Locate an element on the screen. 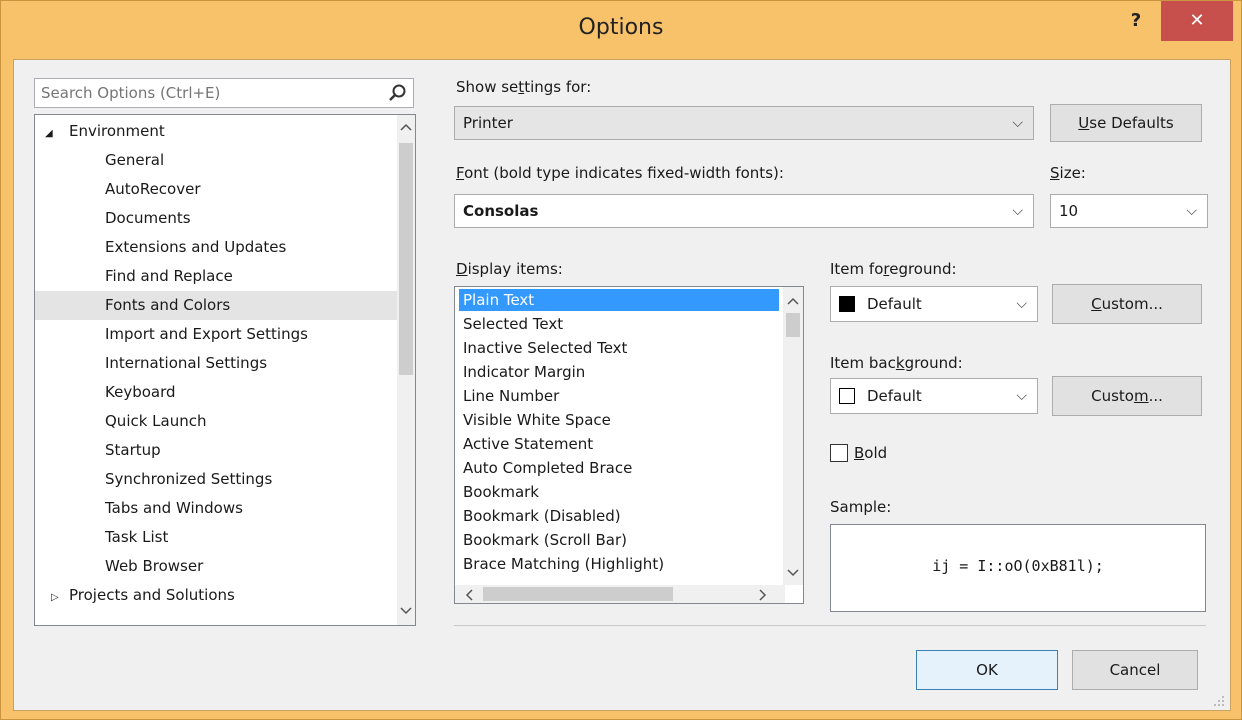  tree-item-label: Fonts and Colors is located at coordinates (168, 305).